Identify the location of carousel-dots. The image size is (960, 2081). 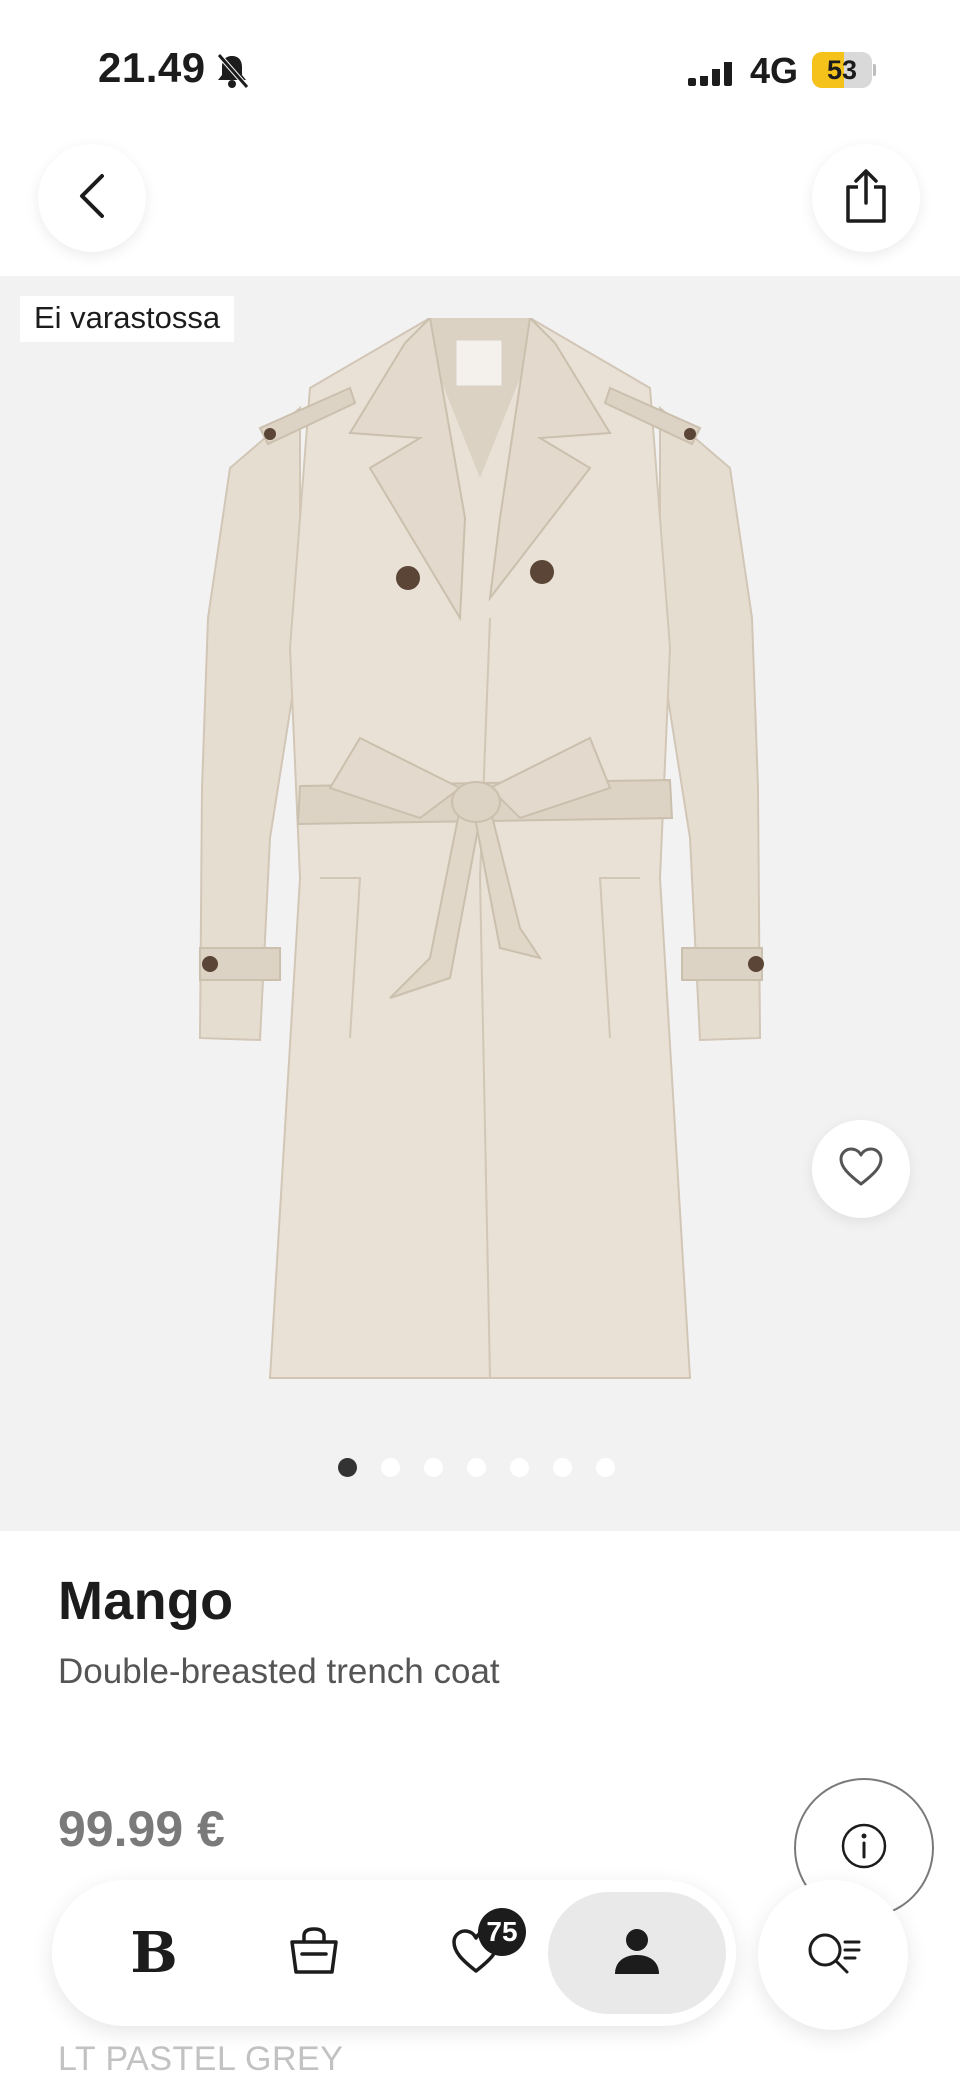
(476, 1468).